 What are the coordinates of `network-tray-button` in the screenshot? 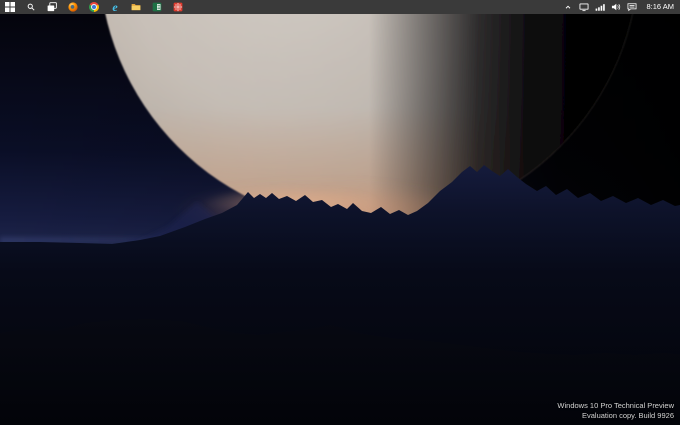 It's located at (600, 7).